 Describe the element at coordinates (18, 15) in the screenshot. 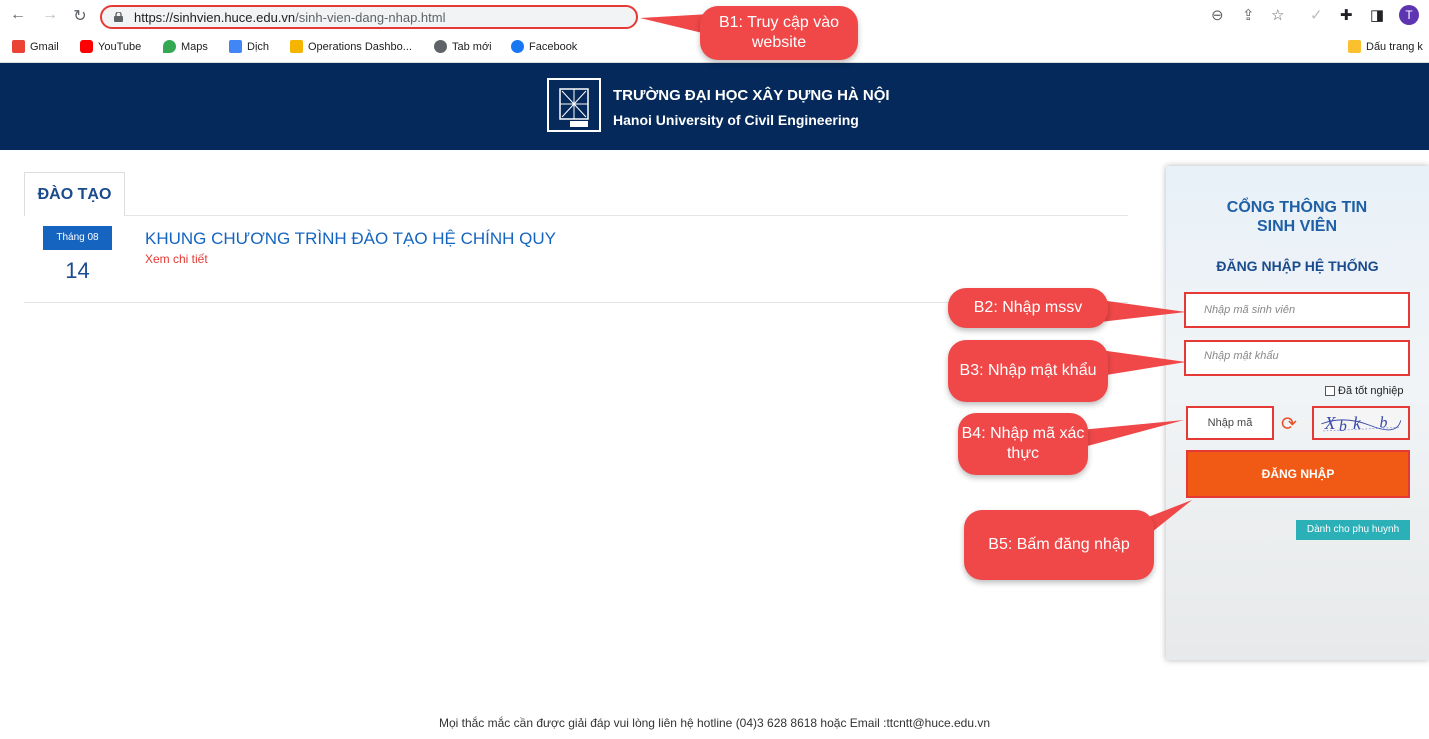

I see `back-arrow-icon: ←` at that location.